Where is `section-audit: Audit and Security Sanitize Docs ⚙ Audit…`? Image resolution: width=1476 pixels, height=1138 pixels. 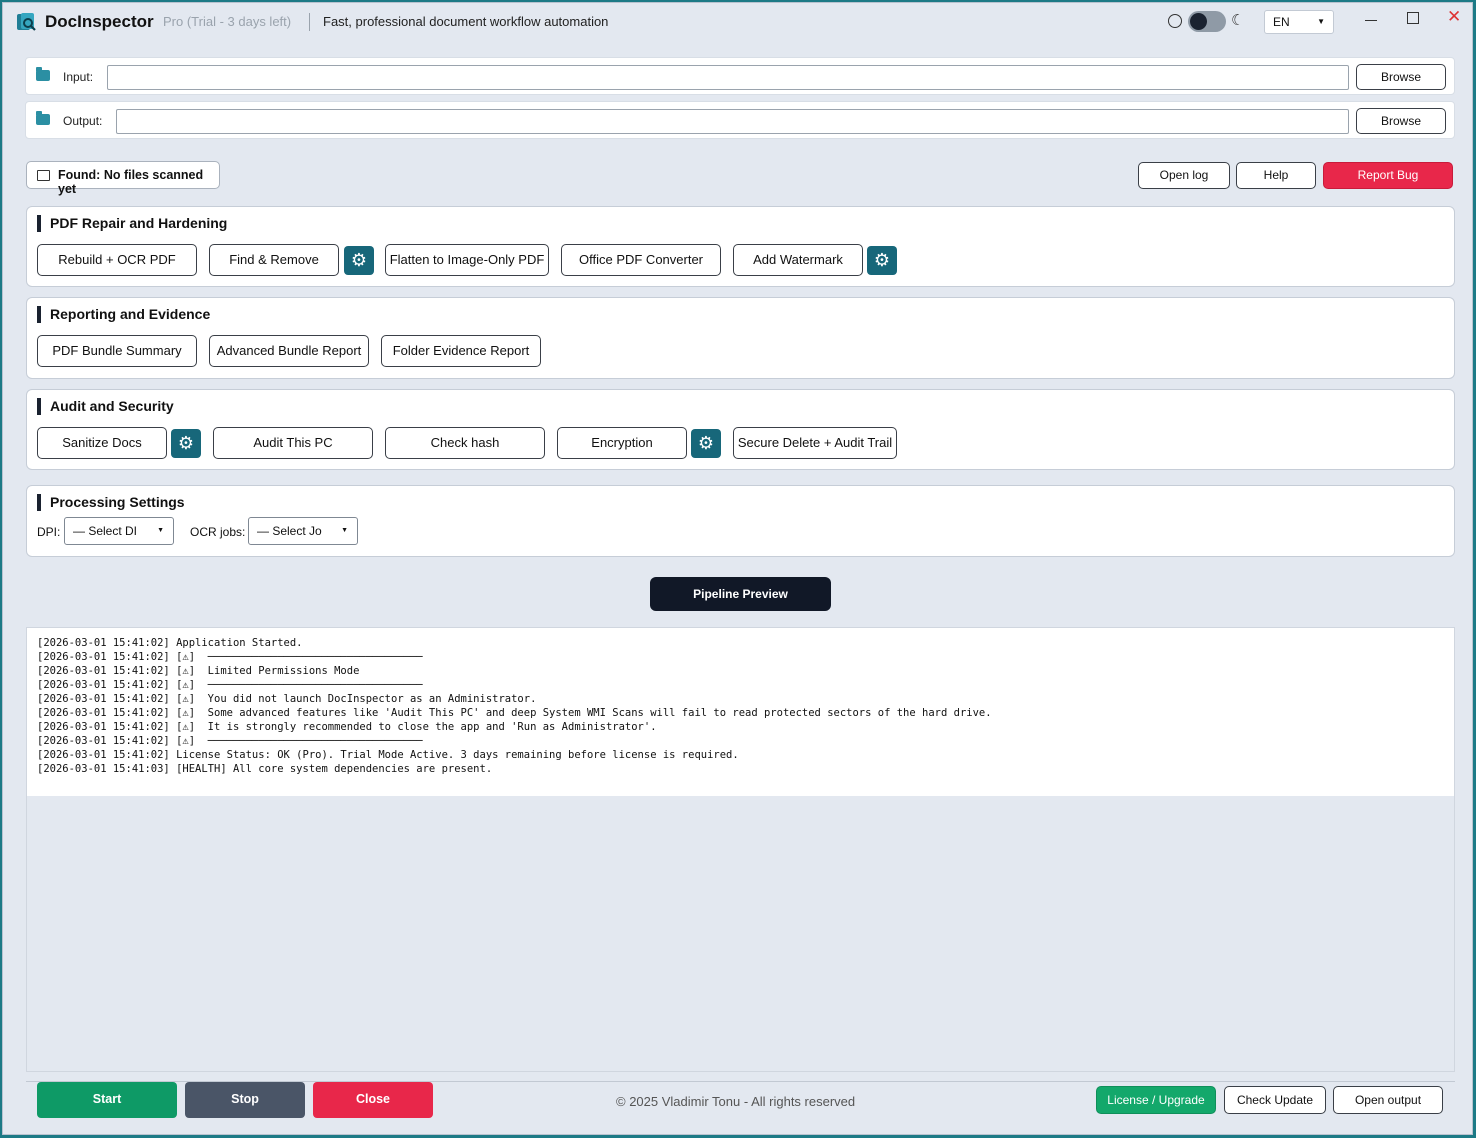 section-audit: Audit and Security Sanitize Docs ⚙ Audit… is located at coordinates (740, 429).